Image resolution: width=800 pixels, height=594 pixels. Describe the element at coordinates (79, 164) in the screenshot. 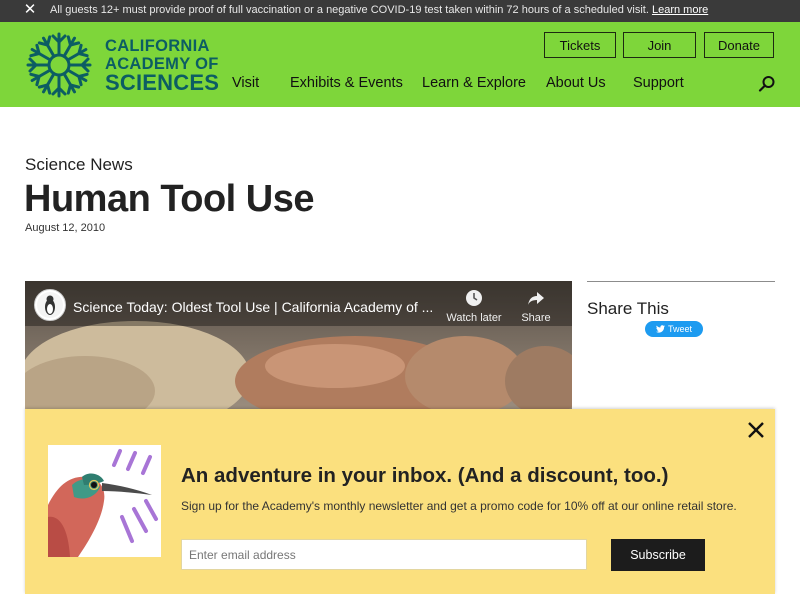

I see `article-kicker: Science News` at that location.